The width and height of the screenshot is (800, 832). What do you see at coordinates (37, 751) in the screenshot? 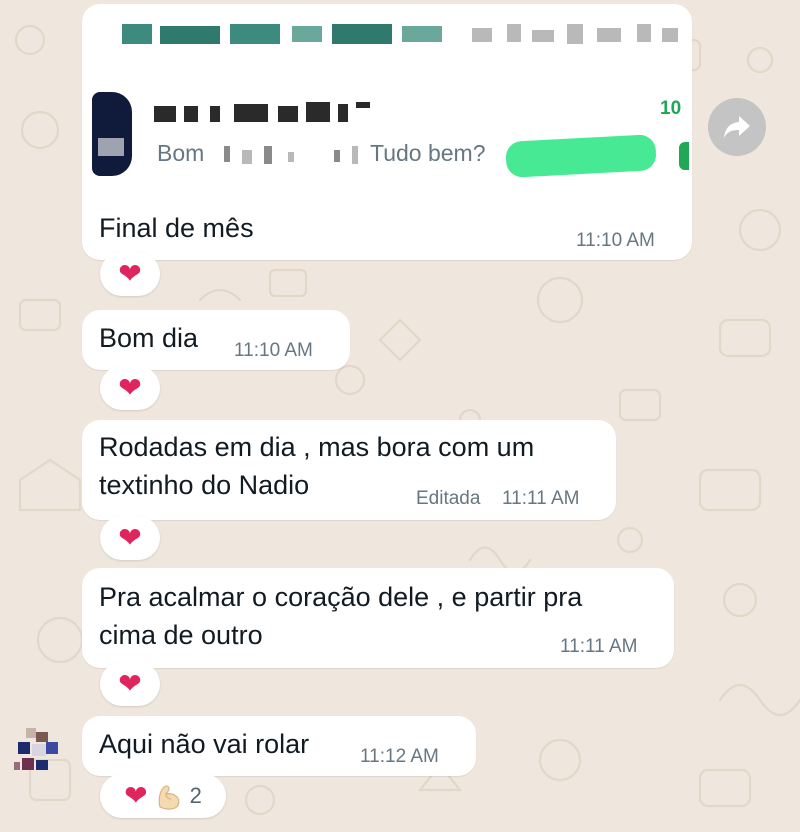
I see `sender-avatar` at bounding box center [37, 751].